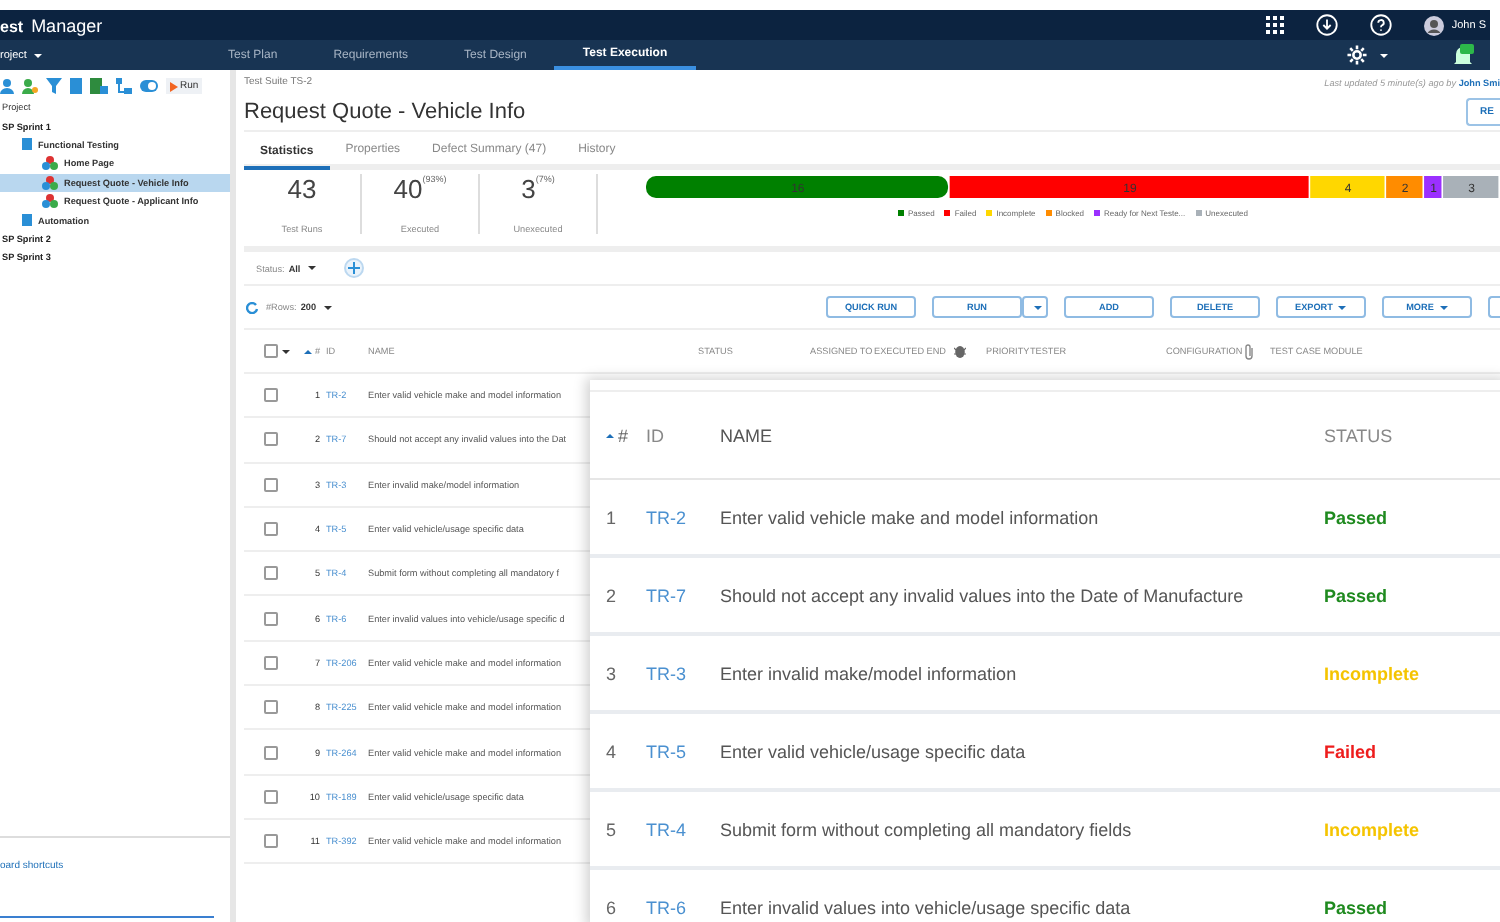 The image size is (1500, 922). What do you see at coordinates (252, 307) in the screenshot?
I see `refresh-icon` at bounding box center [252, 307].